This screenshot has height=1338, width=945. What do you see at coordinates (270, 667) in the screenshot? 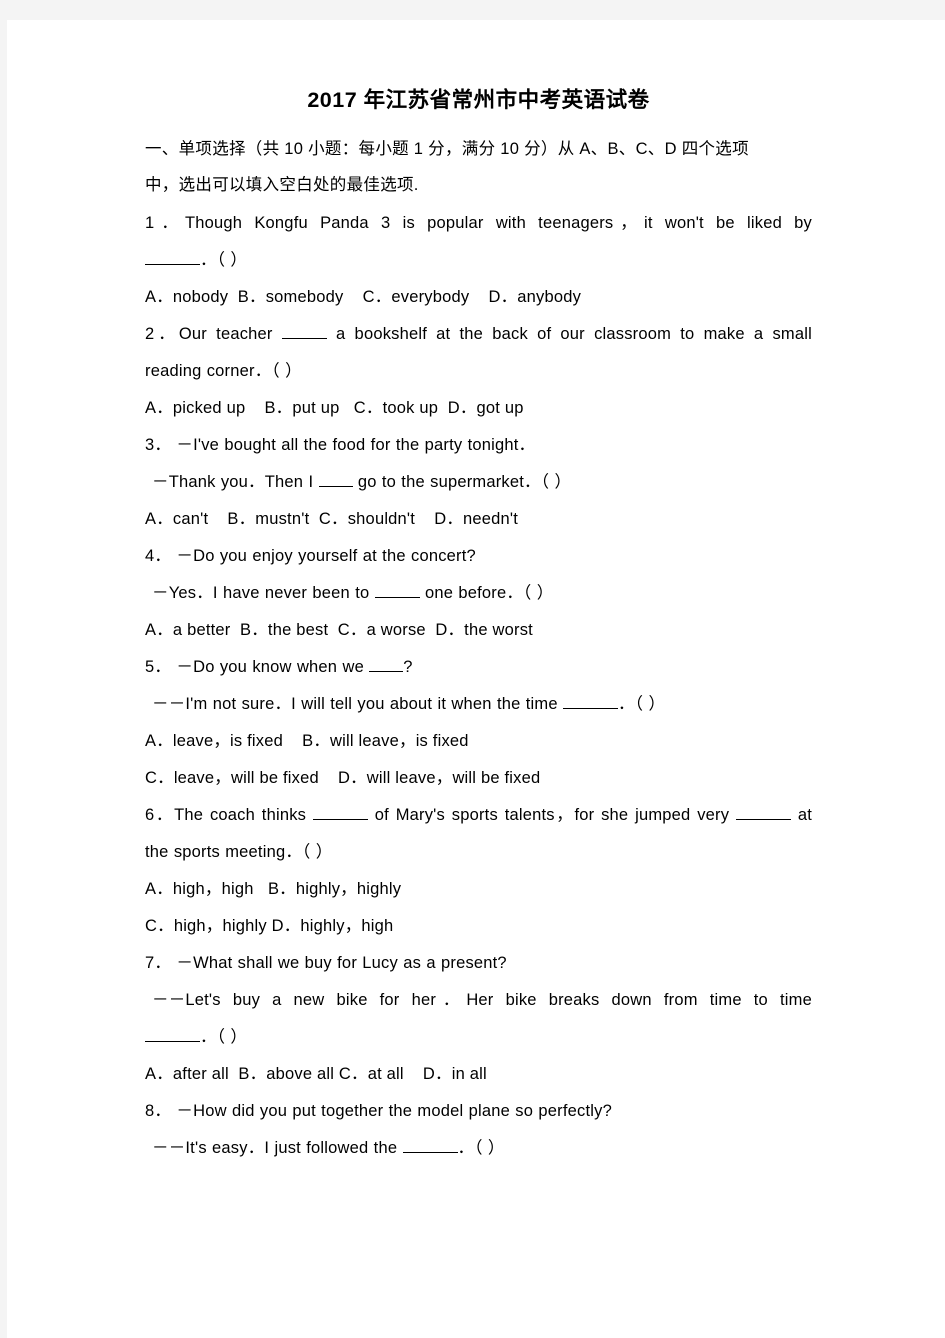
I see `question-5-stem-pre: －Do you know when we` at bounding box center [270, 667].